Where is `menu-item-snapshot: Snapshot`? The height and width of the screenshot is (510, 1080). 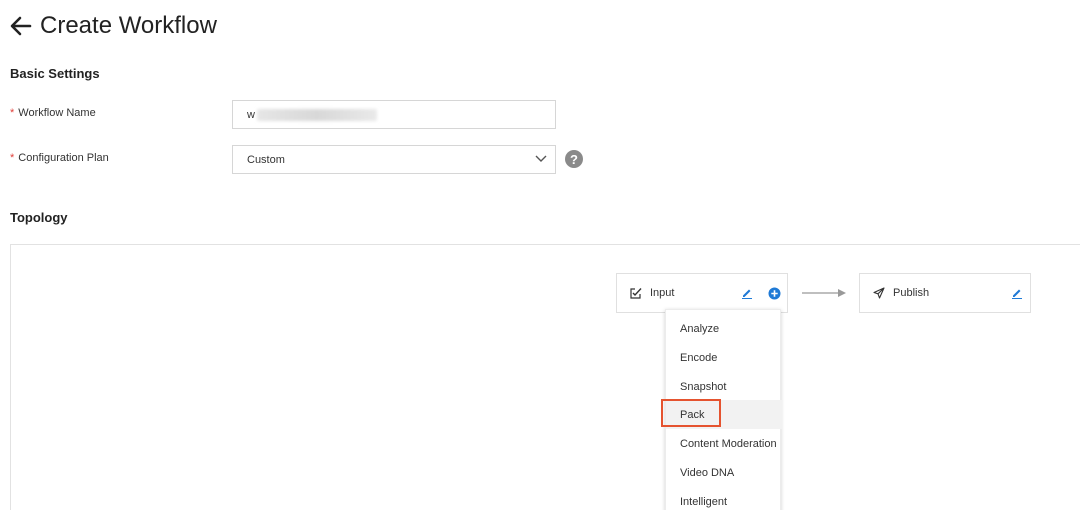 menu-item-snapshot: Snapshot is located at coordinates (724, 386).